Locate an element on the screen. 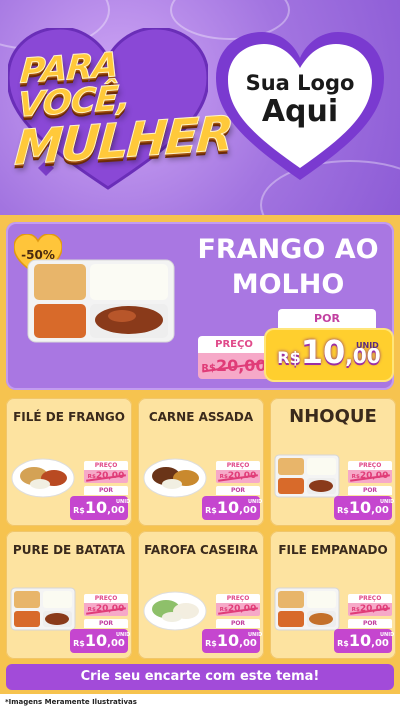  headline-line2: MULHER is located at coordinates (123, 141).